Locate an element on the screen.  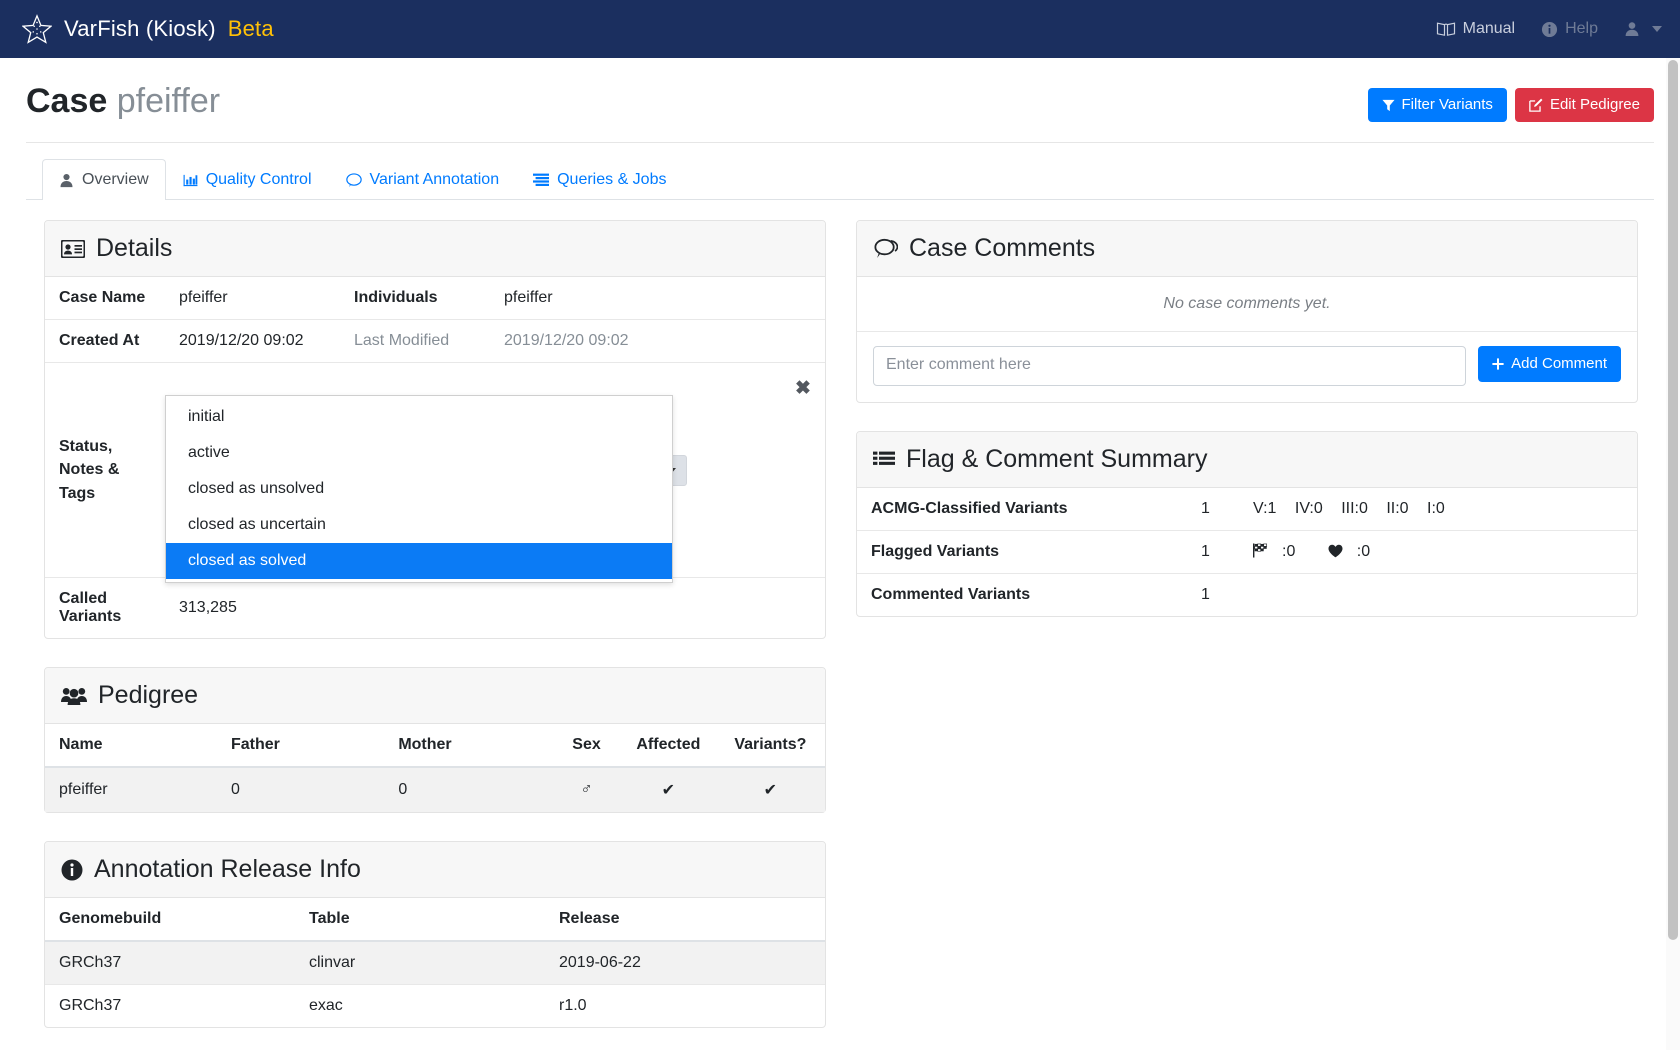
table-row: GRCh37 clinvar 2019-06-22 is located at coordinates (435, 963).